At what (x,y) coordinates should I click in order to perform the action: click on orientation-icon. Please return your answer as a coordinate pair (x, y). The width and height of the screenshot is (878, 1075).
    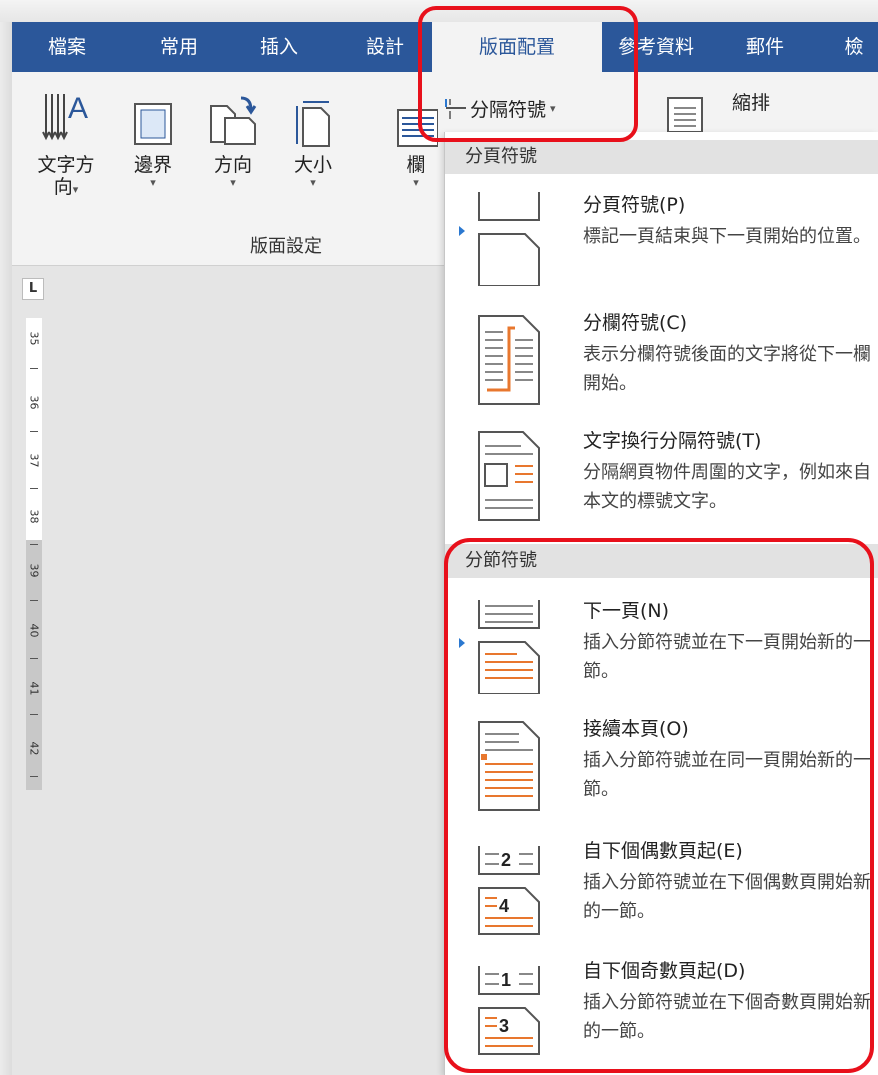
    Looking at the image, I should click on (233, 119).